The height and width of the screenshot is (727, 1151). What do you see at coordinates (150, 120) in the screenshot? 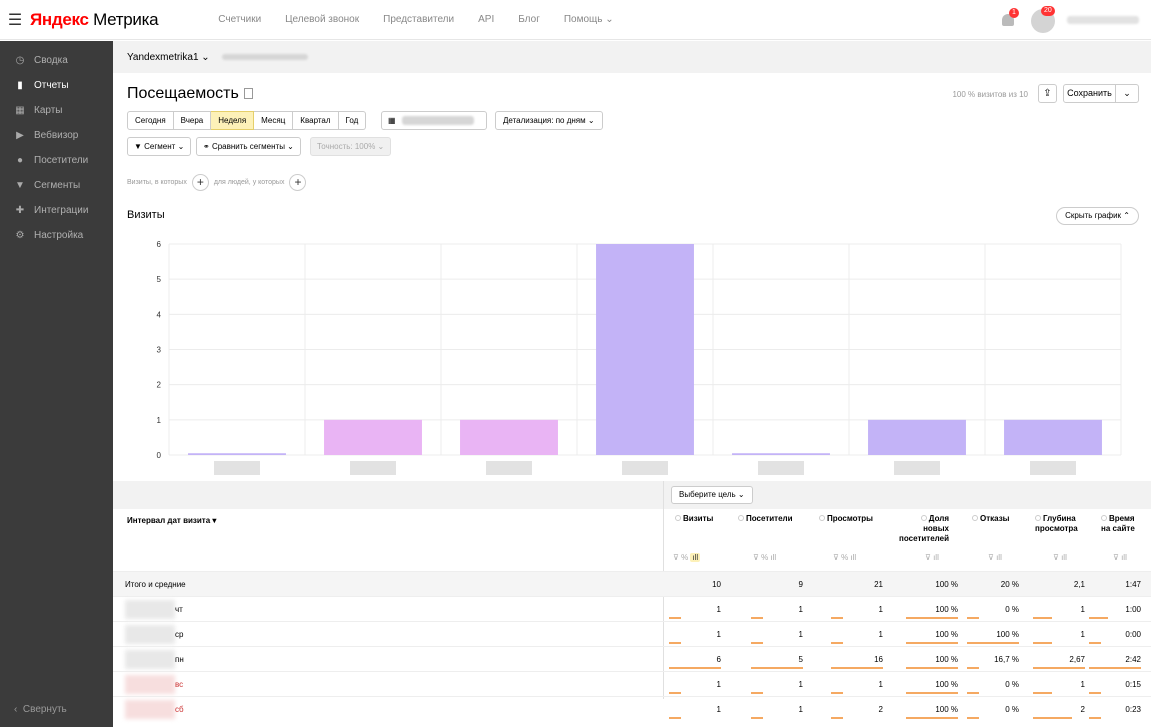
I see `period-today: Сегодня` at bounding box center [150, 120].